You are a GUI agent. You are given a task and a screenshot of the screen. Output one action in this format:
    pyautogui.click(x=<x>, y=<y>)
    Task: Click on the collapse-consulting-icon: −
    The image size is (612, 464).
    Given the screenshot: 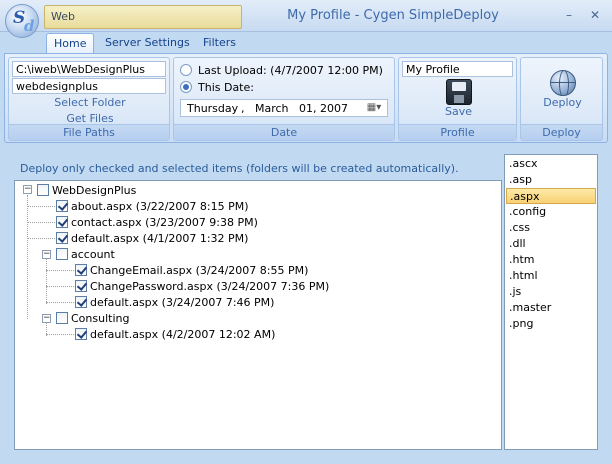 What is the action you would take?
    pyautogui.click(x=46, y=318)
    